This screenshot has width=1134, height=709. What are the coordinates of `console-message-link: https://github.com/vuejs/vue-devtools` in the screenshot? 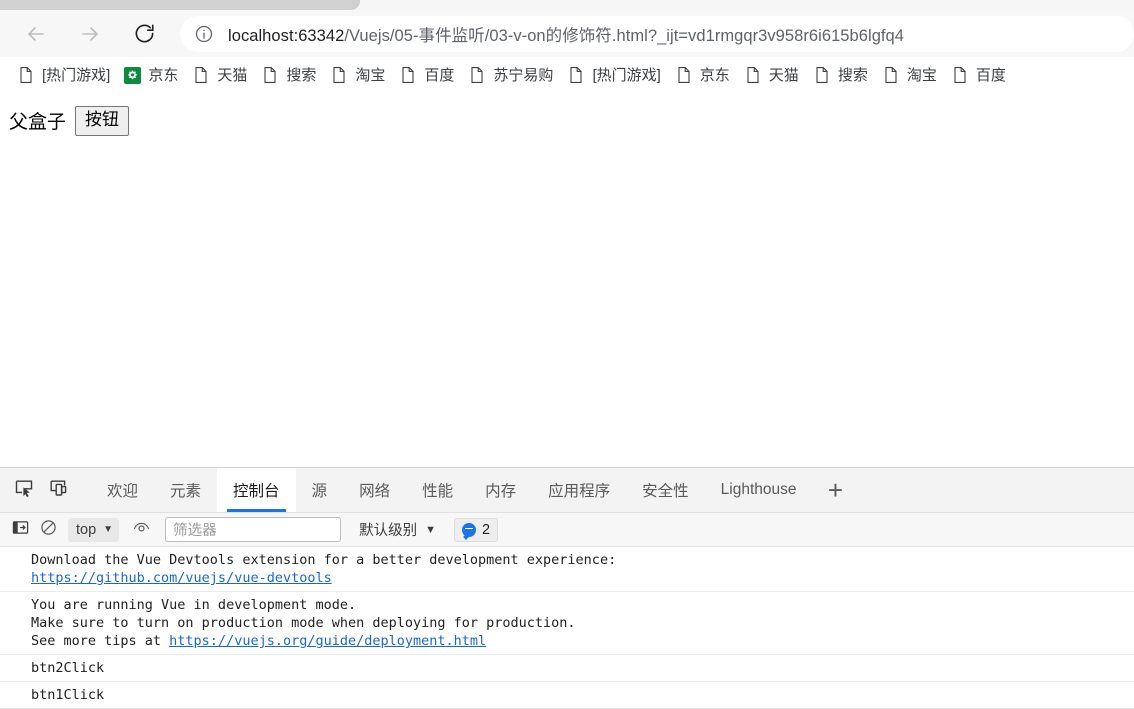 It's located at (181, 578).